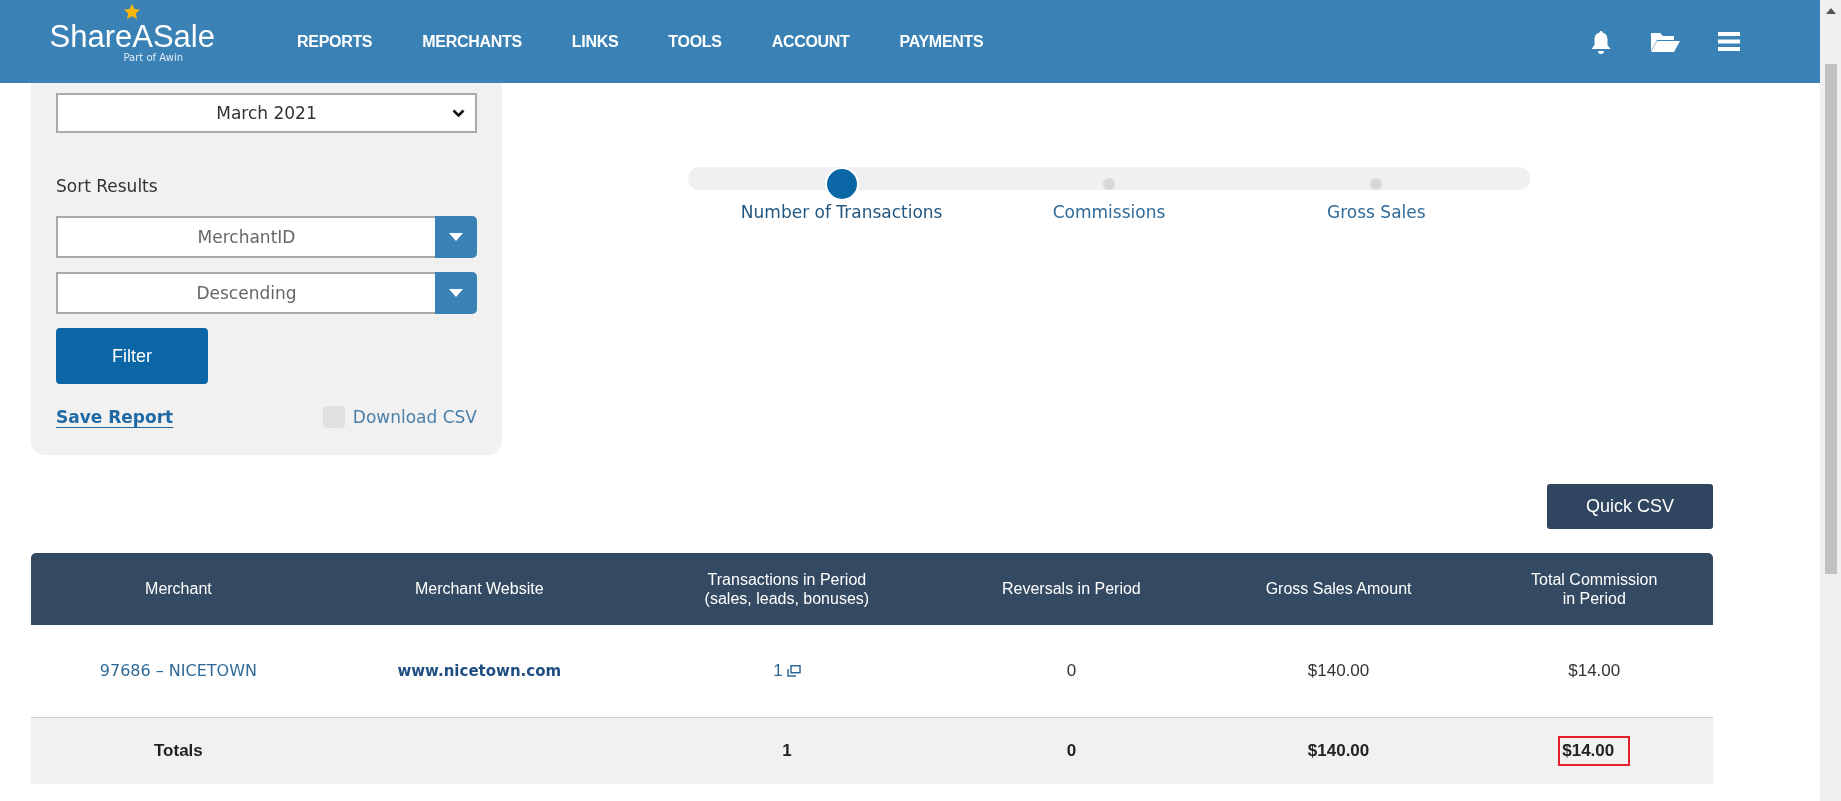  Describe the element at coordinates (115, 417) in the screenshot. I see `save-report-link: Save Report` at that location.